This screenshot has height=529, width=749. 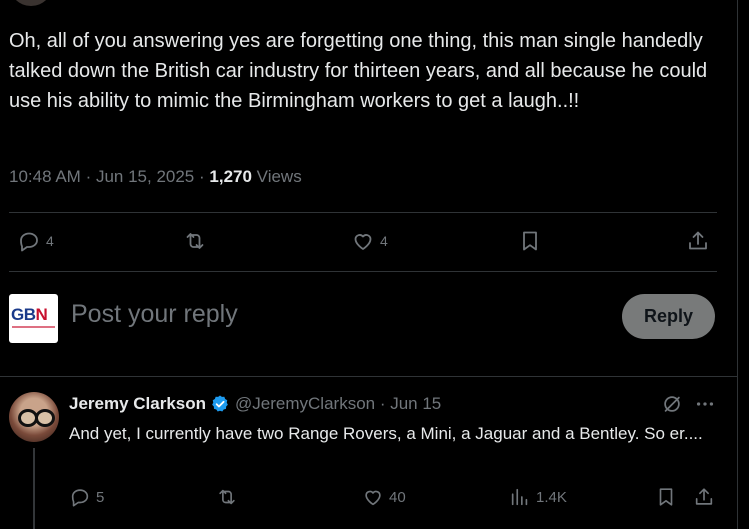 What do you see at coordinates (50, 241) in the screenshot?
I see `reply-count: 4` at bounding box center [50, 241].